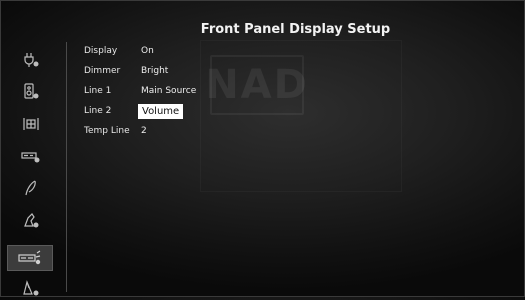 The width and height of the screenshot is (525, 300). What do you see at coordinates (126, 71) in the screenshot?
I see `setting-row-dimmer: Dimmer Bright` at bounding box center [126, 71].